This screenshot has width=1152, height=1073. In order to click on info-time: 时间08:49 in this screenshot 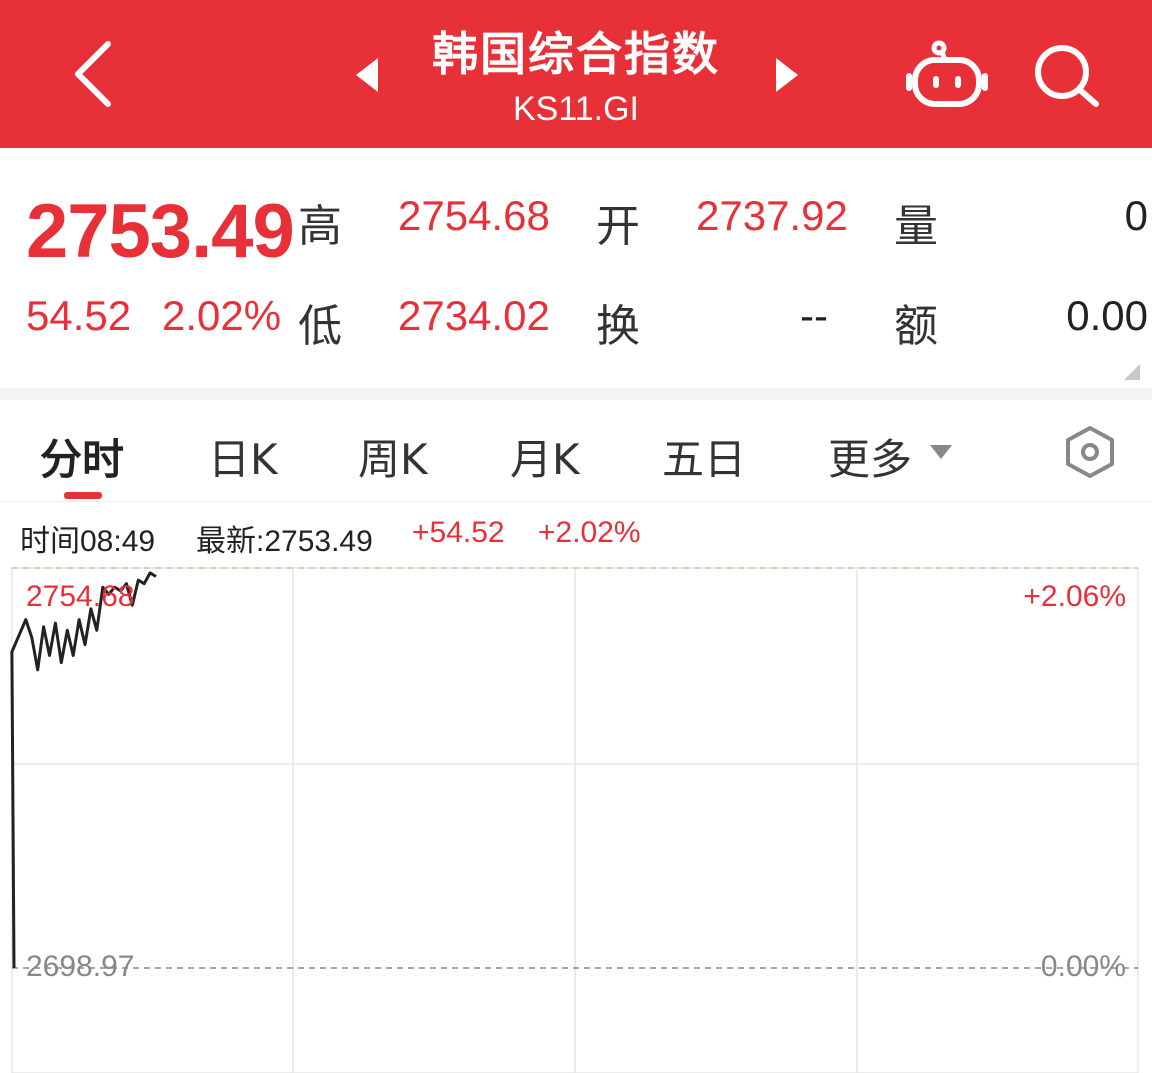, I will do `click(88, 541)`.